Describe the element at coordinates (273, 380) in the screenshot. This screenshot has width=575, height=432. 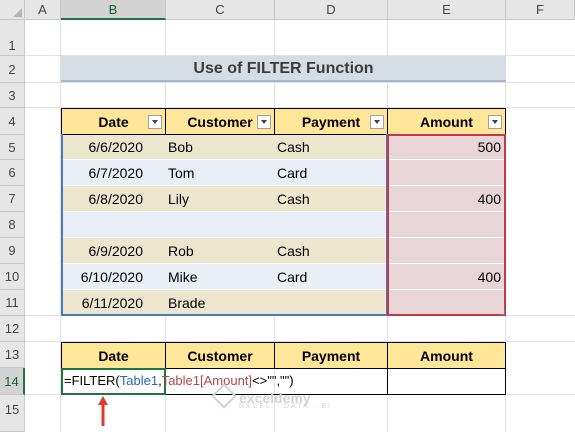
I see `formula-criteria: <>"","")` at that location.